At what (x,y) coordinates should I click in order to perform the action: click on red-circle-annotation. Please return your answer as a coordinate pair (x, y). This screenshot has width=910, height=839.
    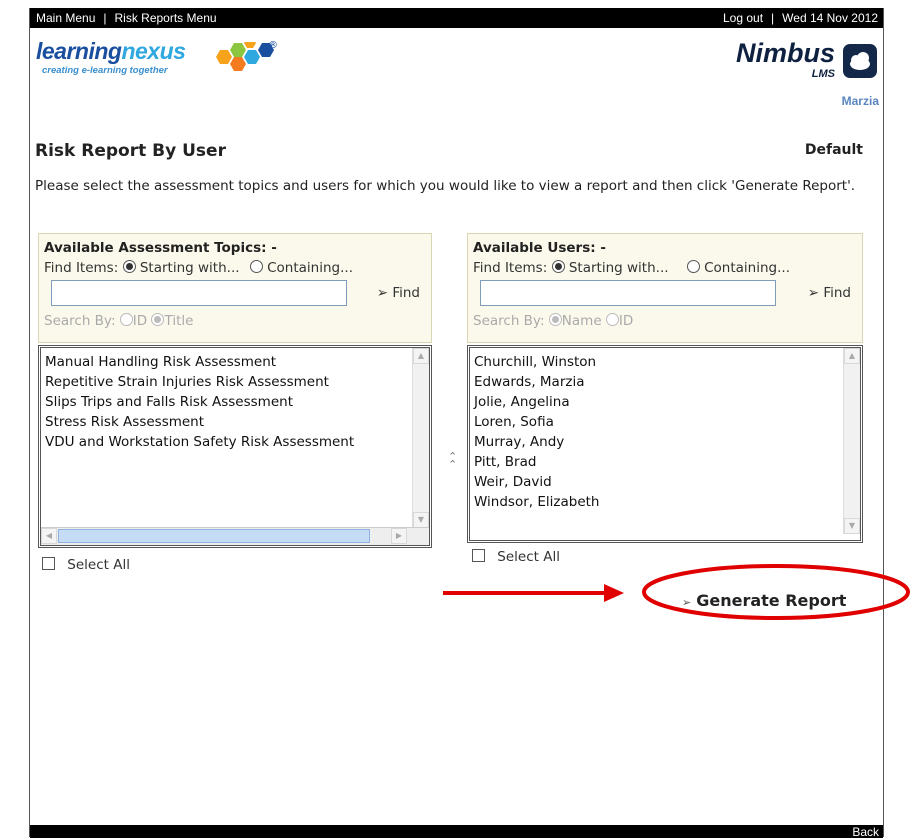
    Looking at the image, I should click on (776, 592).